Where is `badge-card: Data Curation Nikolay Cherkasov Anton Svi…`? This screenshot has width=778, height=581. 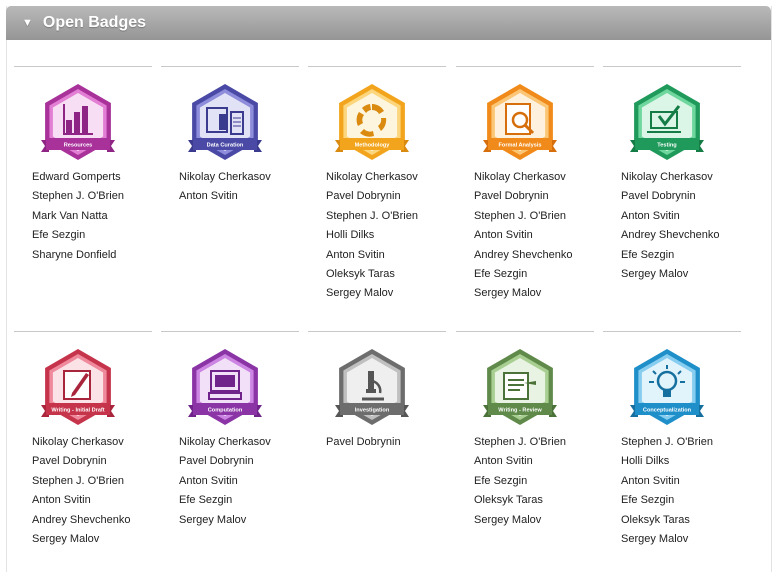
badge-card: Data Curation Nikolay Cherkasov Anton Svi… is located at coordinates (230, 191).